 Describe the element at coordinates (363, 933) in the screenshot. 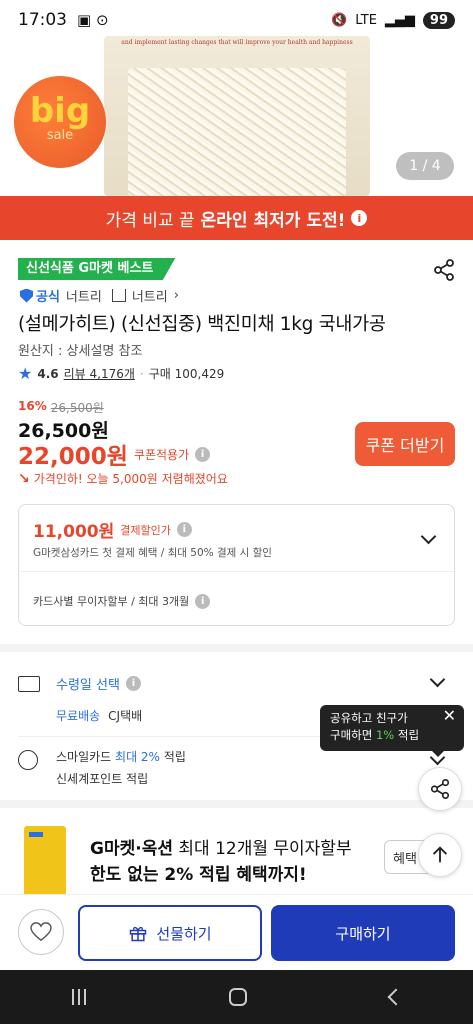

I see `buy-button: 구매하기` at that location.